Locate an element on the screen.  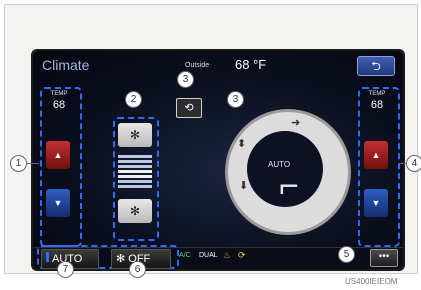
left-temp-value: 68 is located at coordinates (59, 105).